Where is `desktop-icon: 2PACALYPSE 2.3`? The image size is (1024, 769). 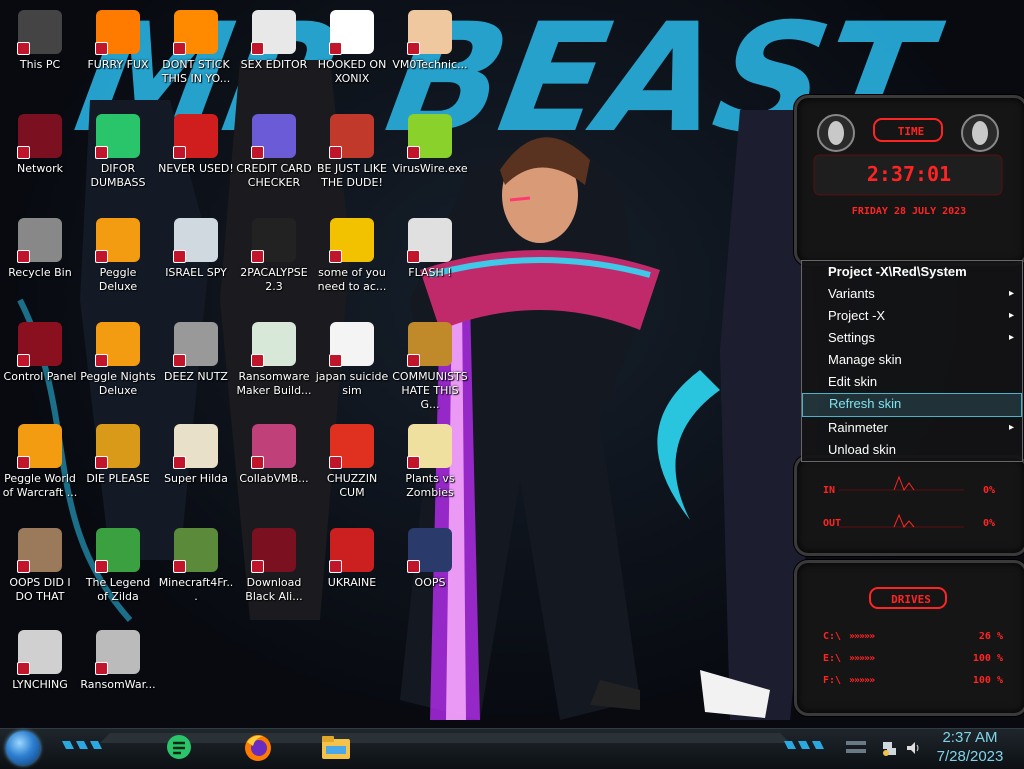 desktop-icon: 2PACALYPSE 2.3 is located at coordinates (274, 262).